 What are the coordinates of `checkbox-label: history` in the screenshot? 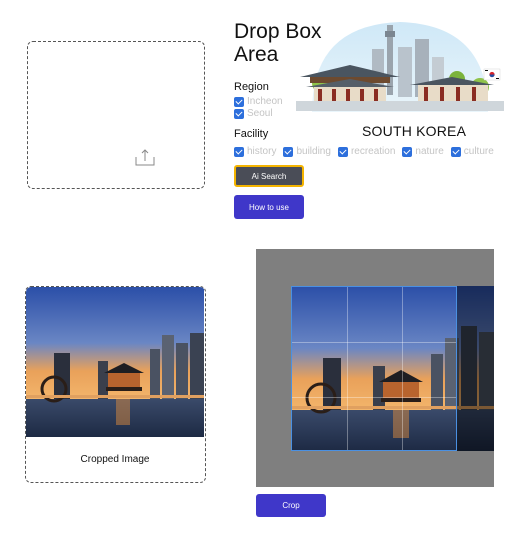 It's located at (262, 151).